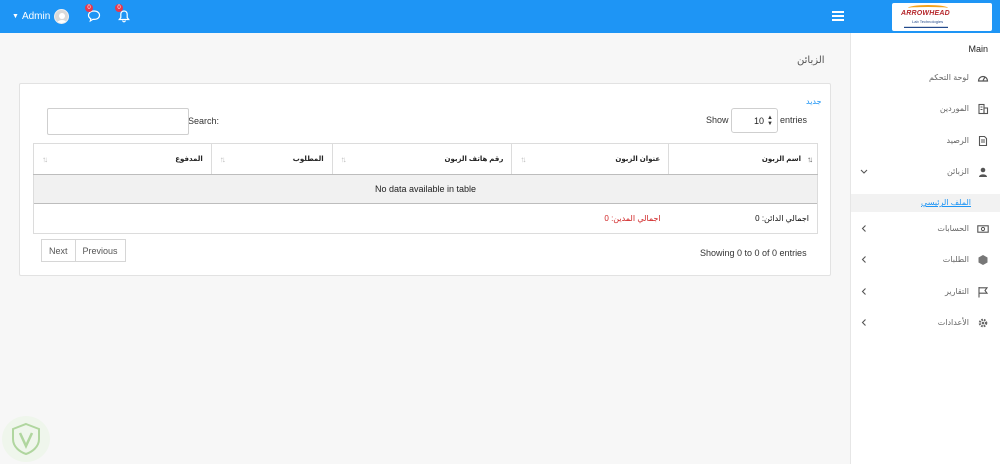 The width and height of the screenshot is (1000, 464). I want to click on dashboard-icon, so click(983, 78).